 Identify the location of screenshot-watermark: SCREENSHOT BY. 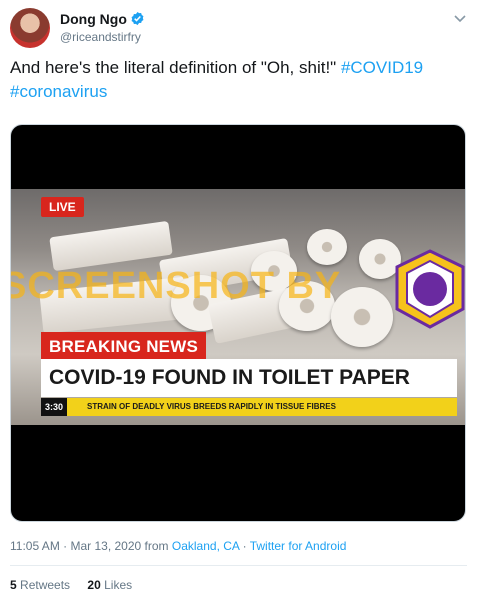
(176, 286).